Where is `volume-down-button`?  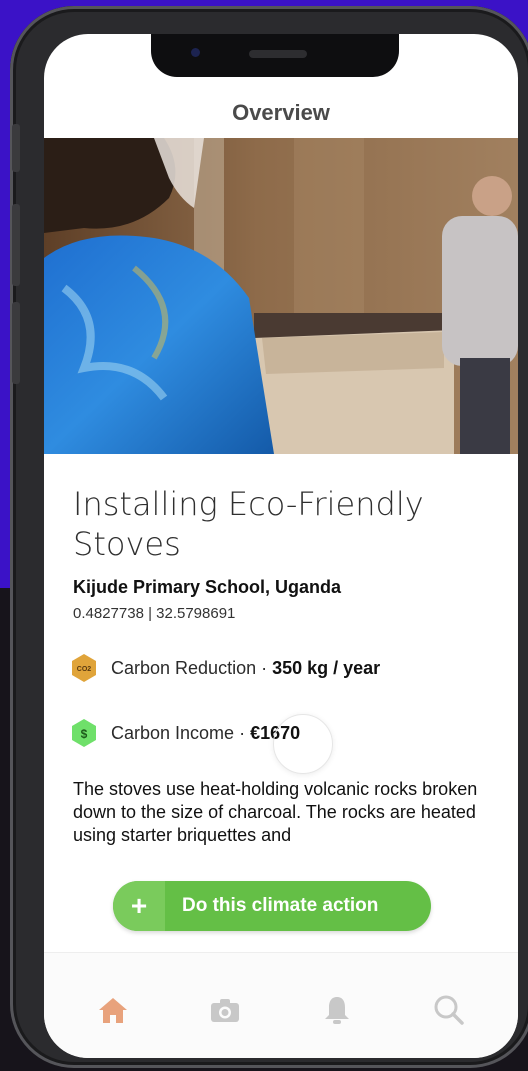 volume-down-button is located at coordinates (16, 343).